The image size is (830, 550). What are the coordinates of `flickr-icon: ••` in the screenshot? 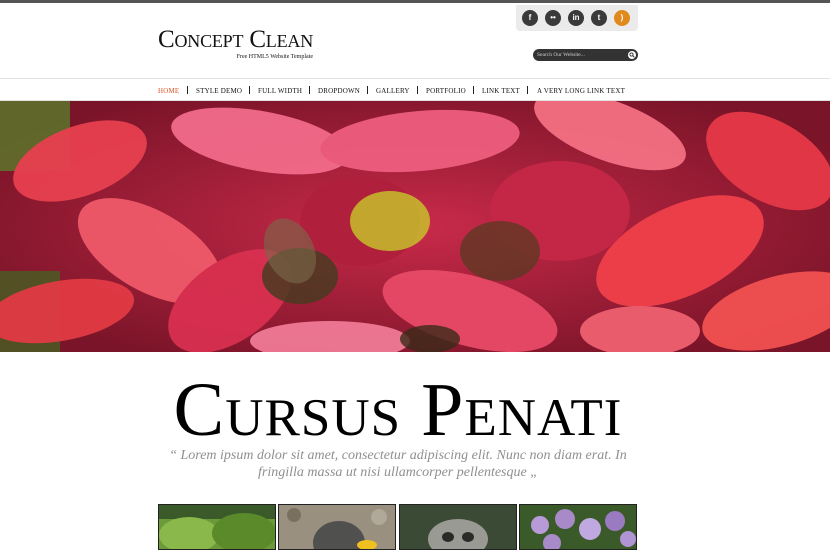 It's located at (553, 18).